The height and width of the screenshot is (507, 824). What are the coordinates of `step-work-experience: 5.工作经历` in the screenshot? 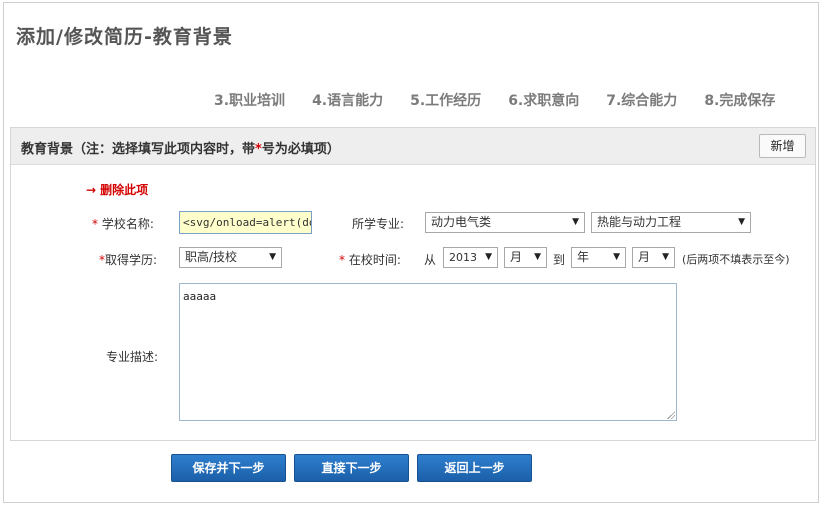 It's located at (445, 100).